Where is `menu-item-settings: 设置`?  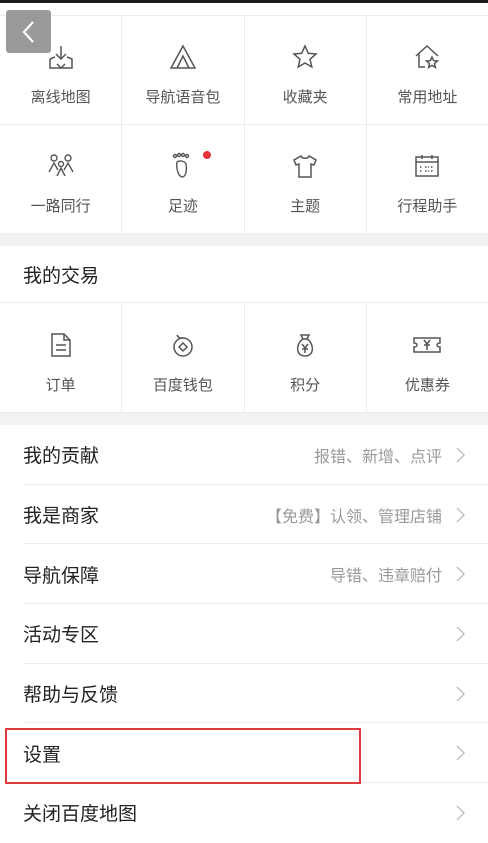 menu-item-settings: 设置 is located at coordinates (244, 753).